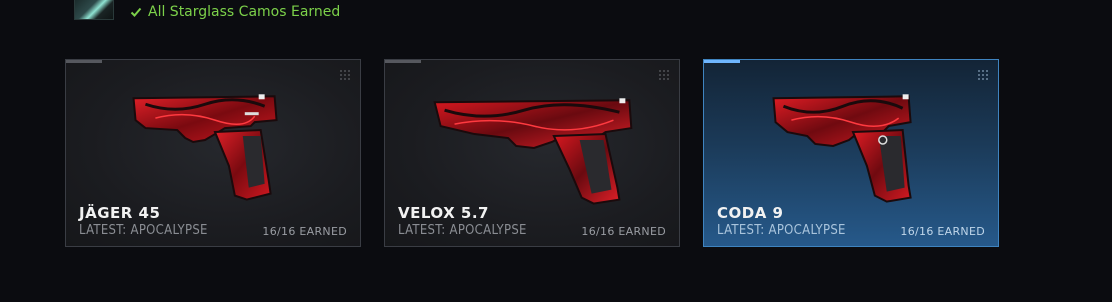  Describe the element at coordinates (750, 213) in the screenshot. I see `weapon-name: CODA 9` at that location.